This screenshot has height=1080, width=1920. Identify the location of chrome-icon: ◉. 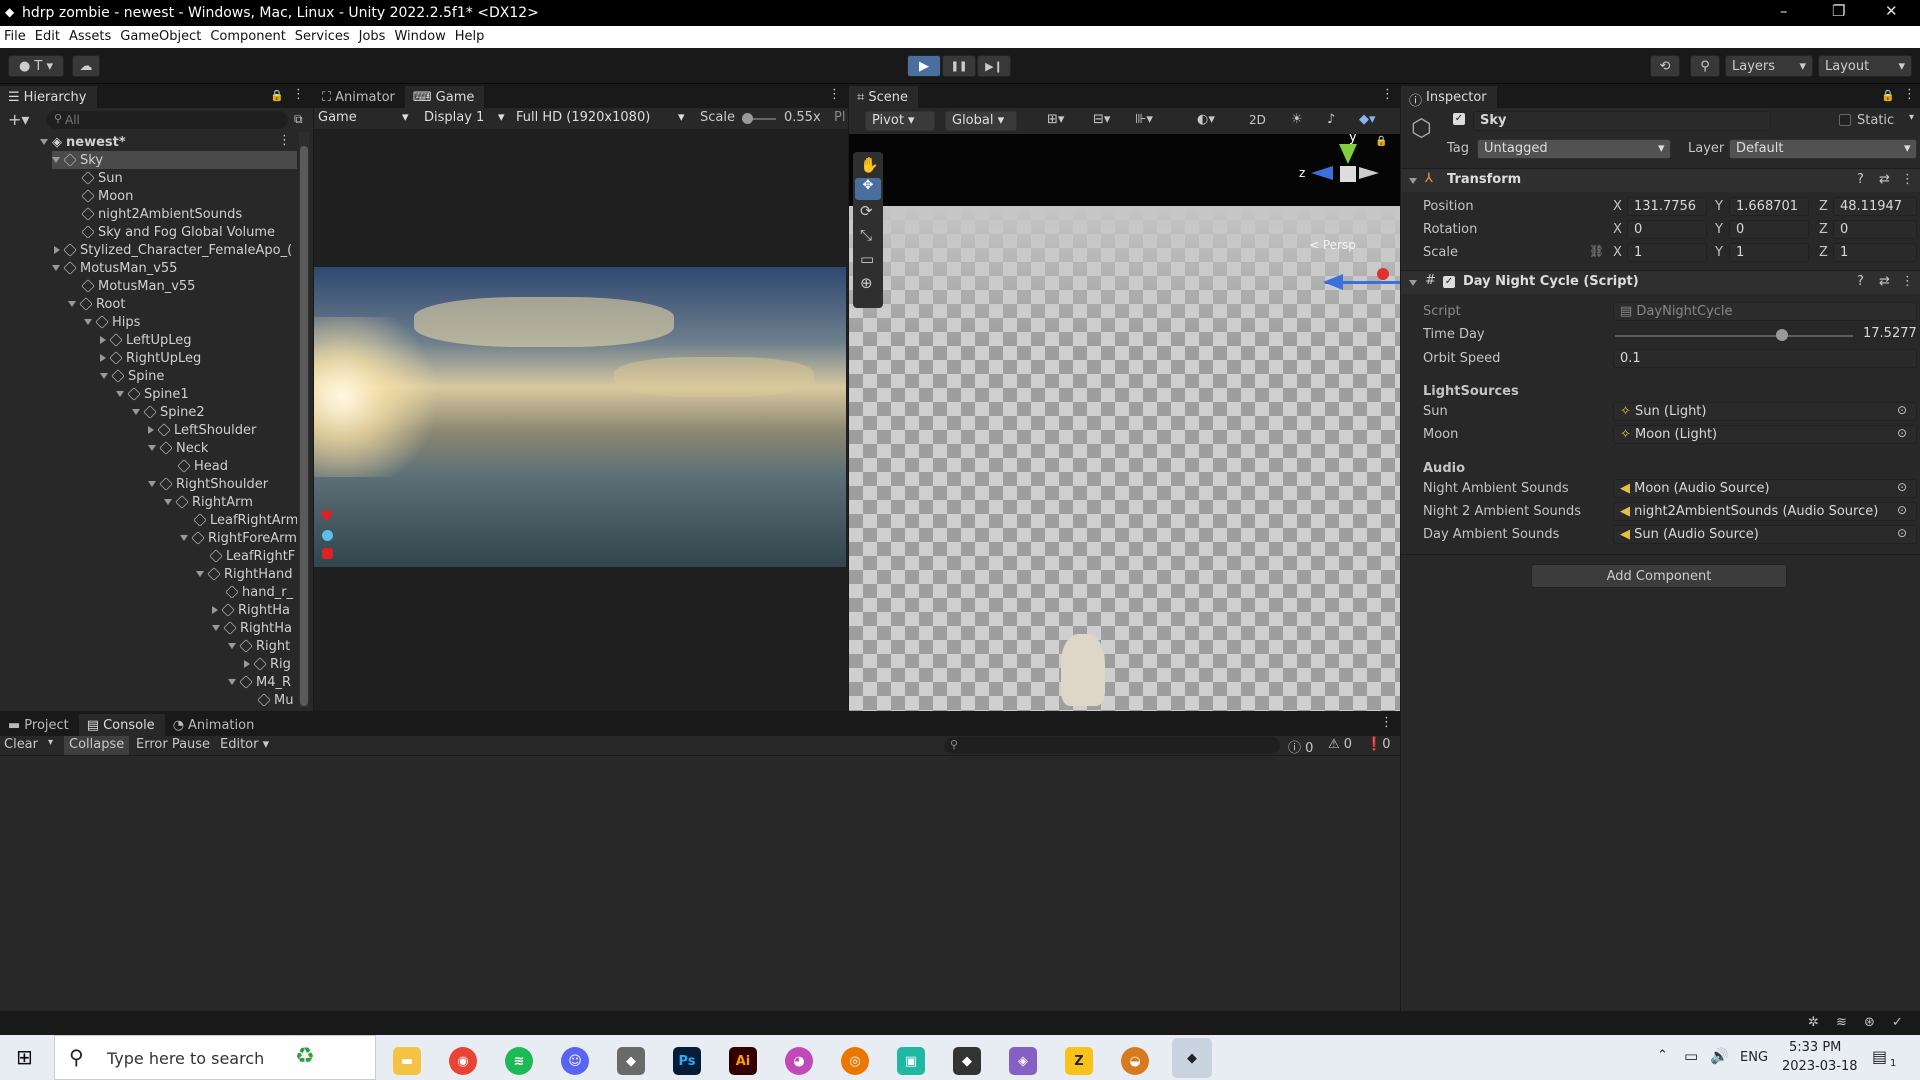
(463, 1061).